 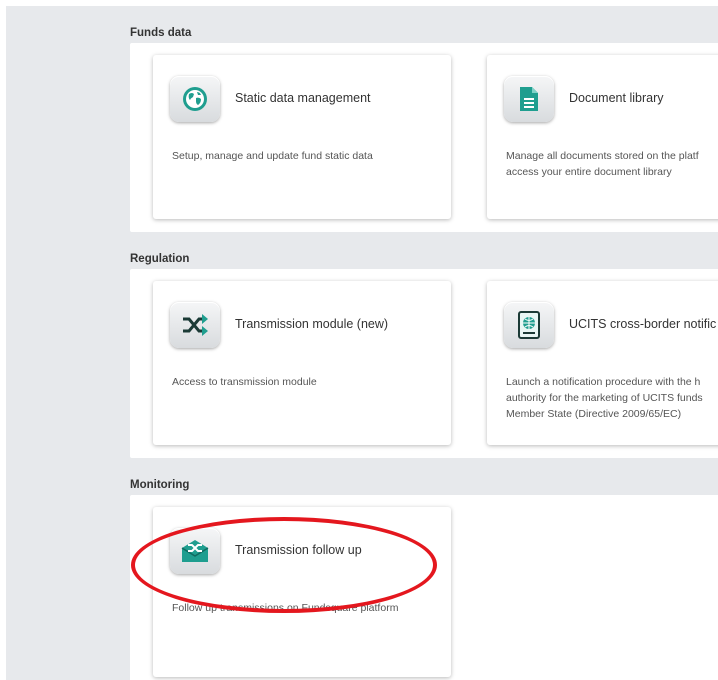 I want to click on card-title: Document library, so click(x=616, y=98).